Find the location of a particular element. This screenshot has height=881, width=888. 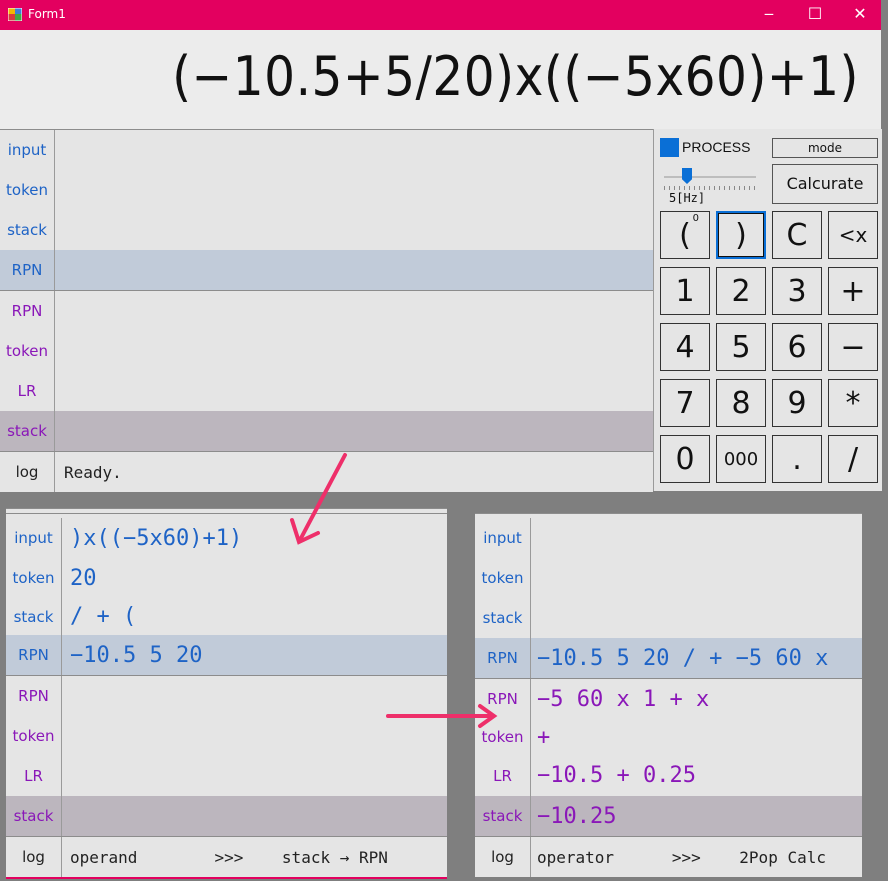

grid-row-rpn-output: RPN −10.5 5 20 / + −5 60 x is located at coordinates (668, 658).